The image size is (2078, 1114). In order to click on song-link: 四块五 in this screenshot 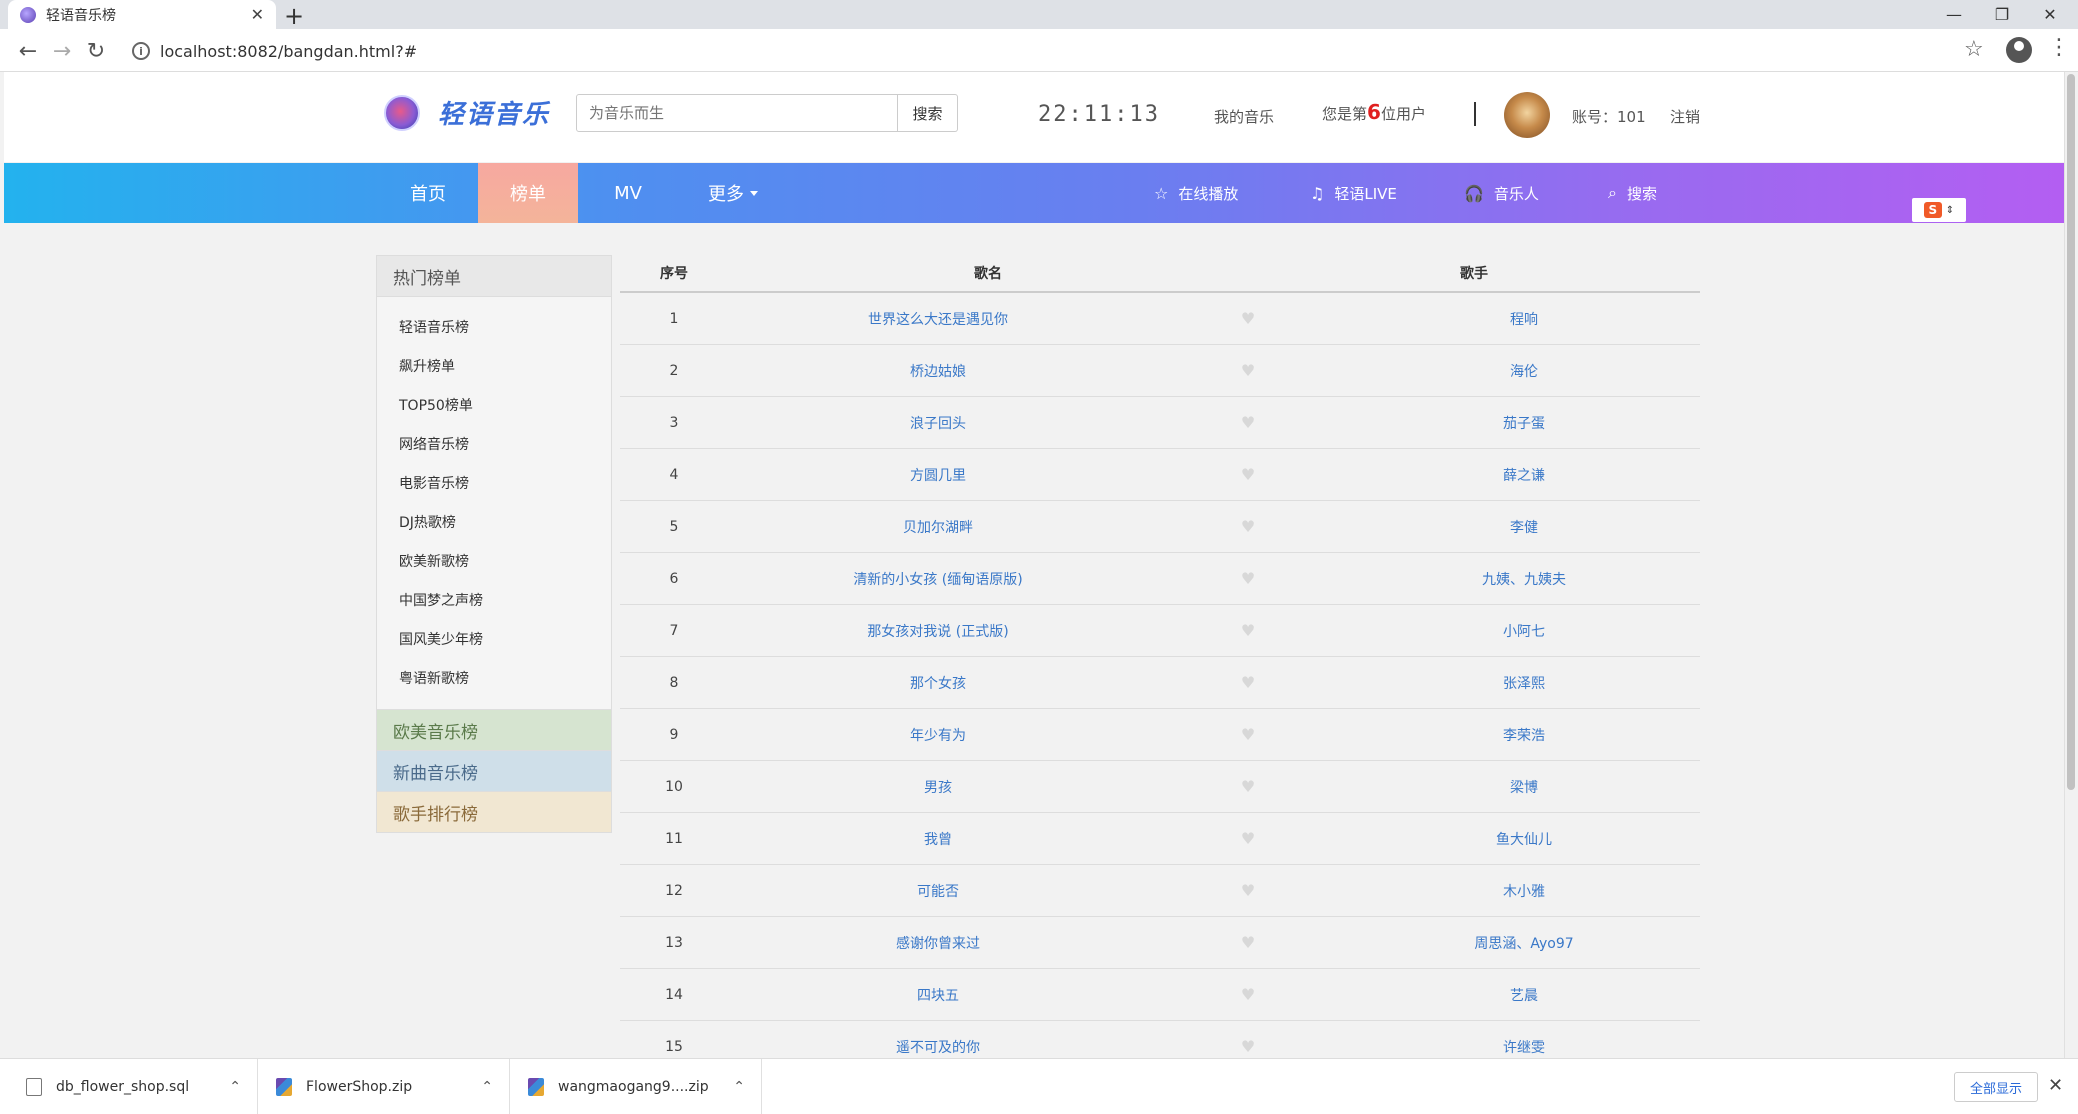, I will do `click(938, 995)`.